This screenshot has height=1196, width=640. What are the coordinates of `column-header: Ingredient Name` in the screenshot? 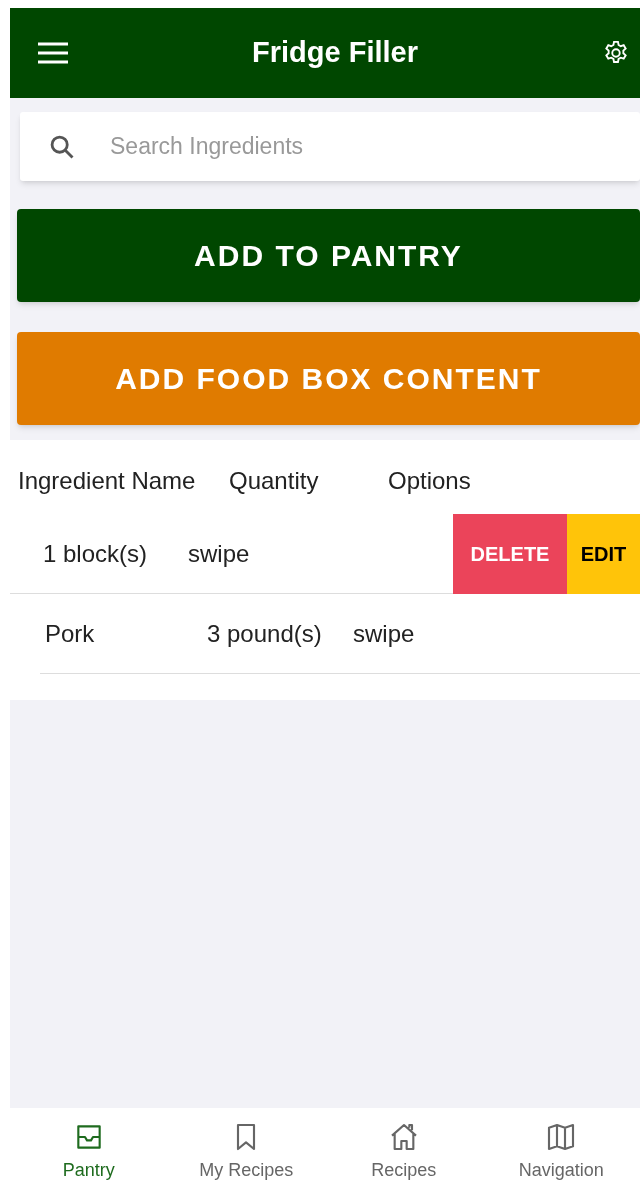 It's located at (107, 481).